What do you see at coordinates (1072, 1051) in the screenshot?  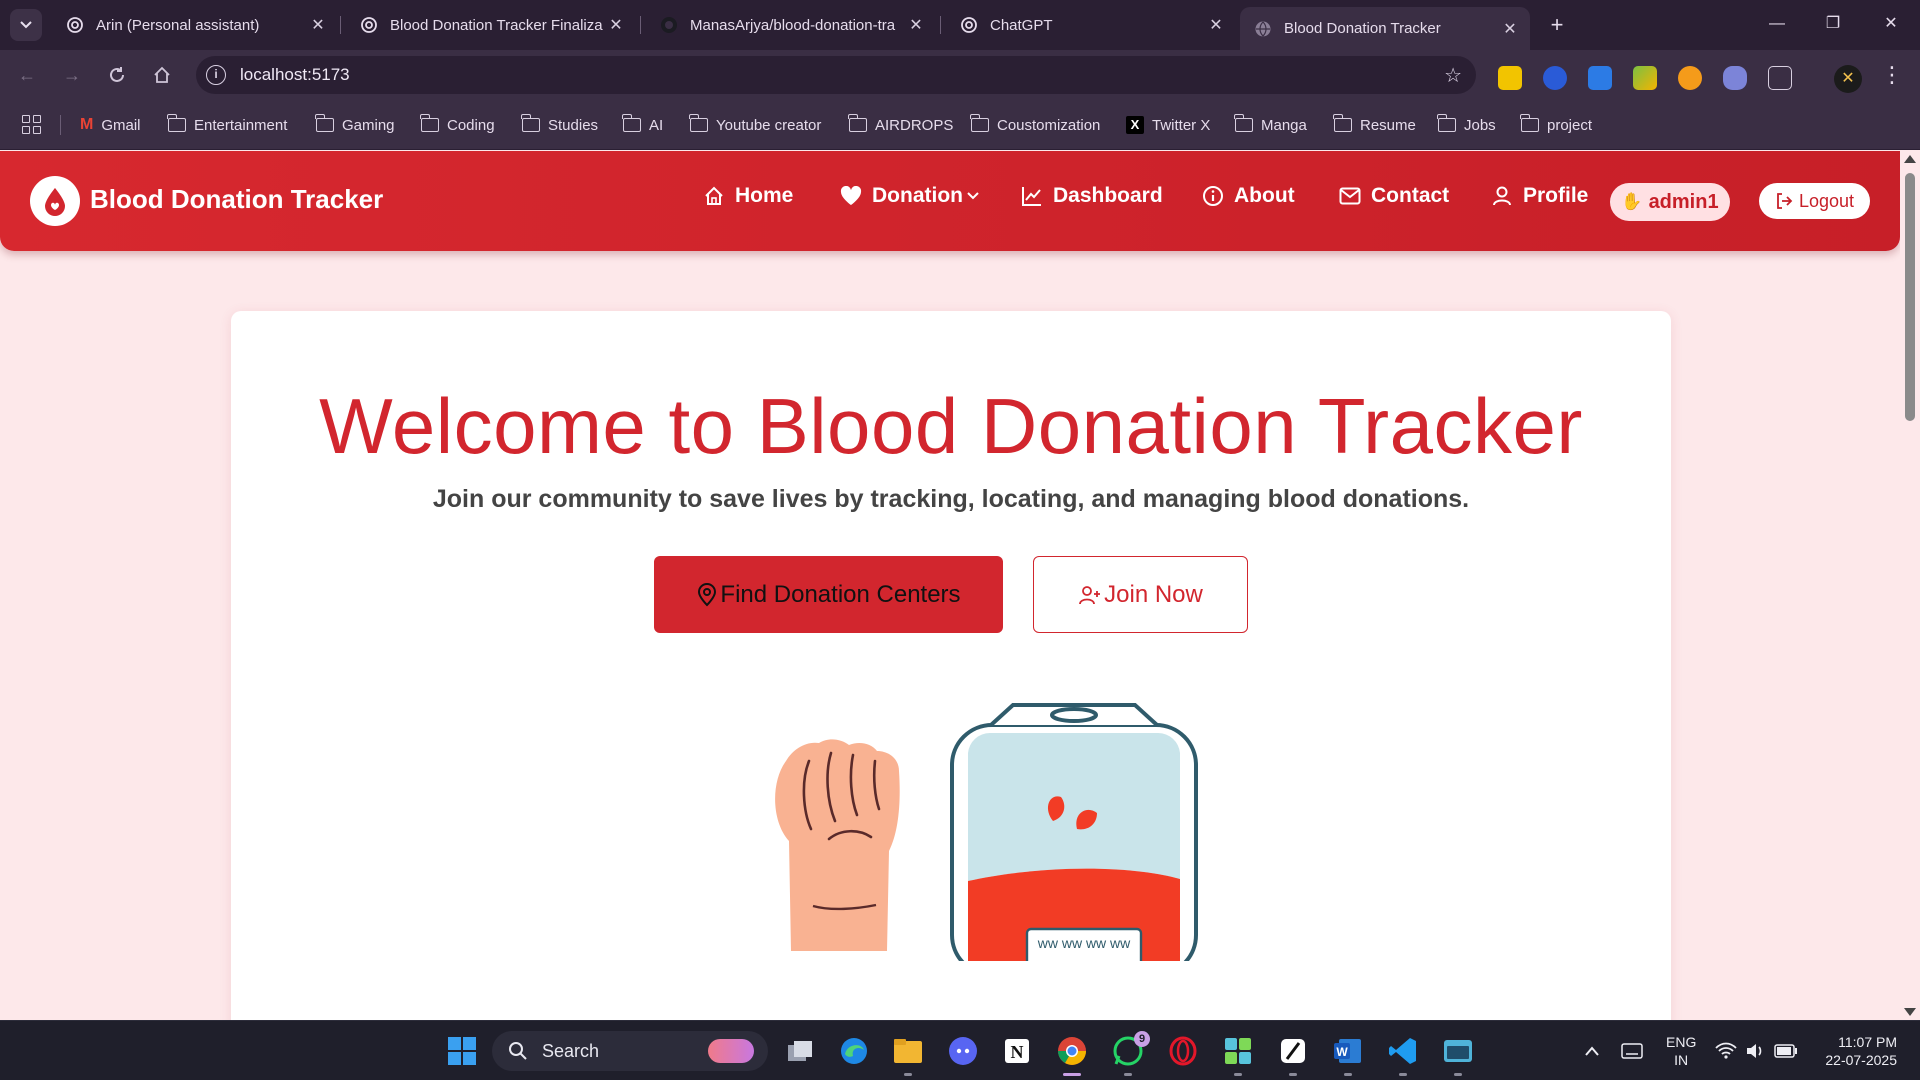 I see `chrome-icon` at bounding box center [1072, 1051].